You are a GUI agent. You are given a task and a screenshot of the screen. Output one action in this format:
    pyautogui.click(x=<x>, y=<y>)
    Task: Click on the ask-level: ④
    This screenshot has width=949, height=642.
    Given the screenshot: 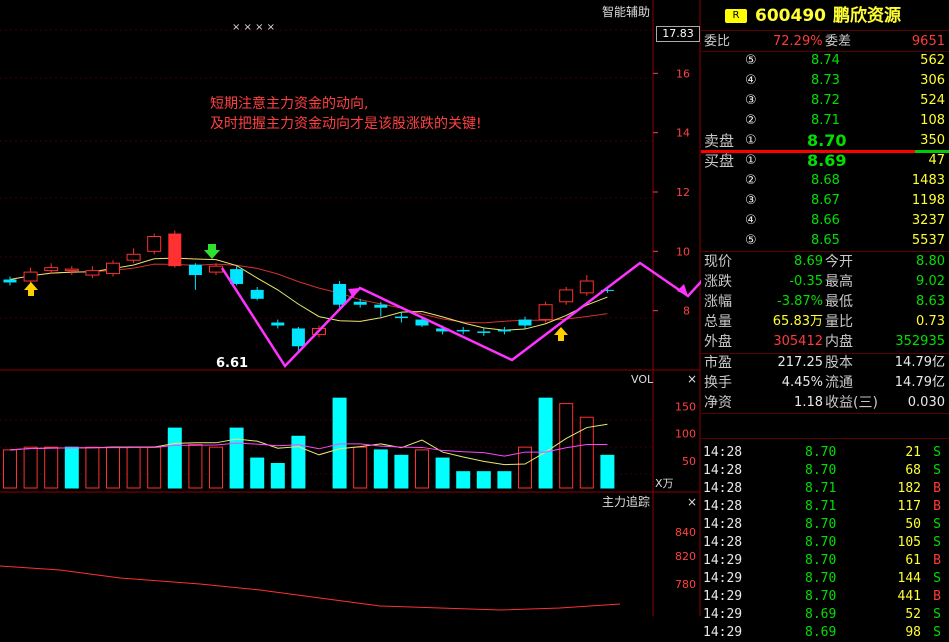 What is the action you would take?
    pyautogui.click(x=751, y=80)
    